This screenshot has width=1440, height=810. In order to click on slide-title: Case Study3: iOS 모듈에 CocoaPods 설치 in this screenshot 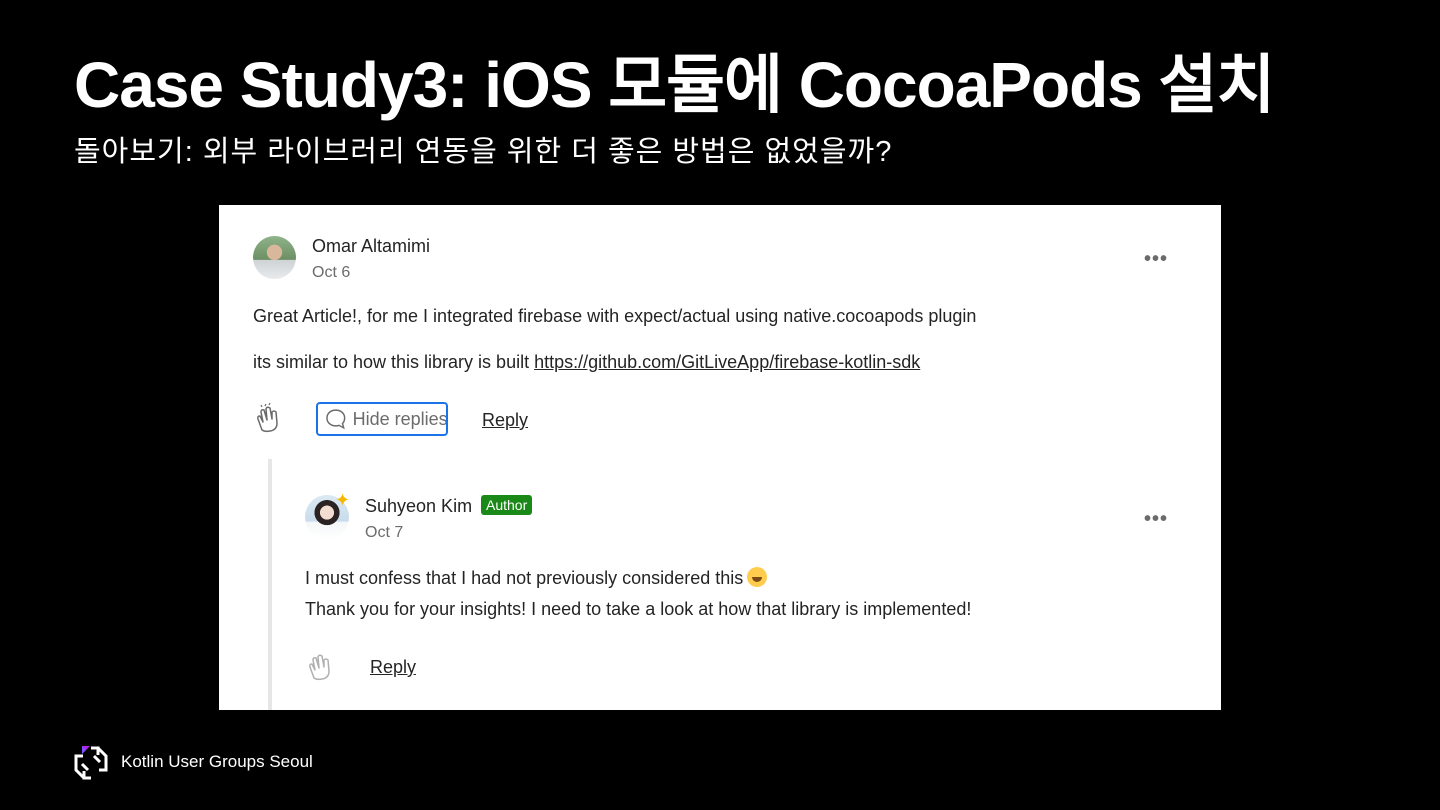, I will do `click(674, 85)`.